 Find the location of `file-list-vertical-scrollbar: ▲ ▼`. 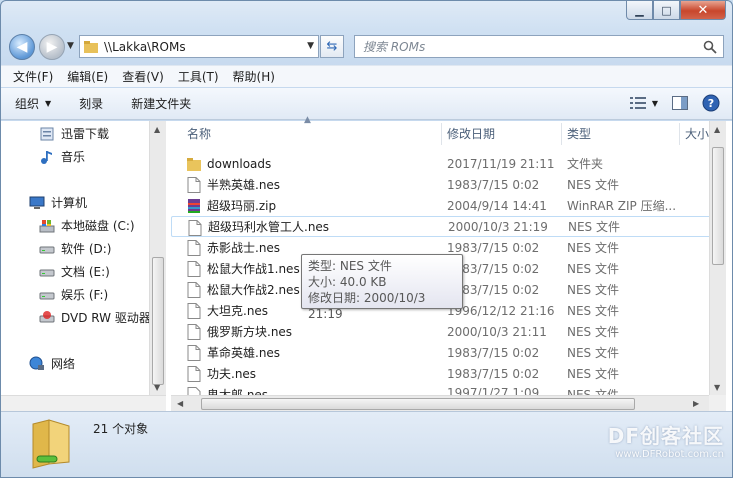

file-list-vertical-scrollbar: ▲ ▼ is located at coordinates (717, 258).